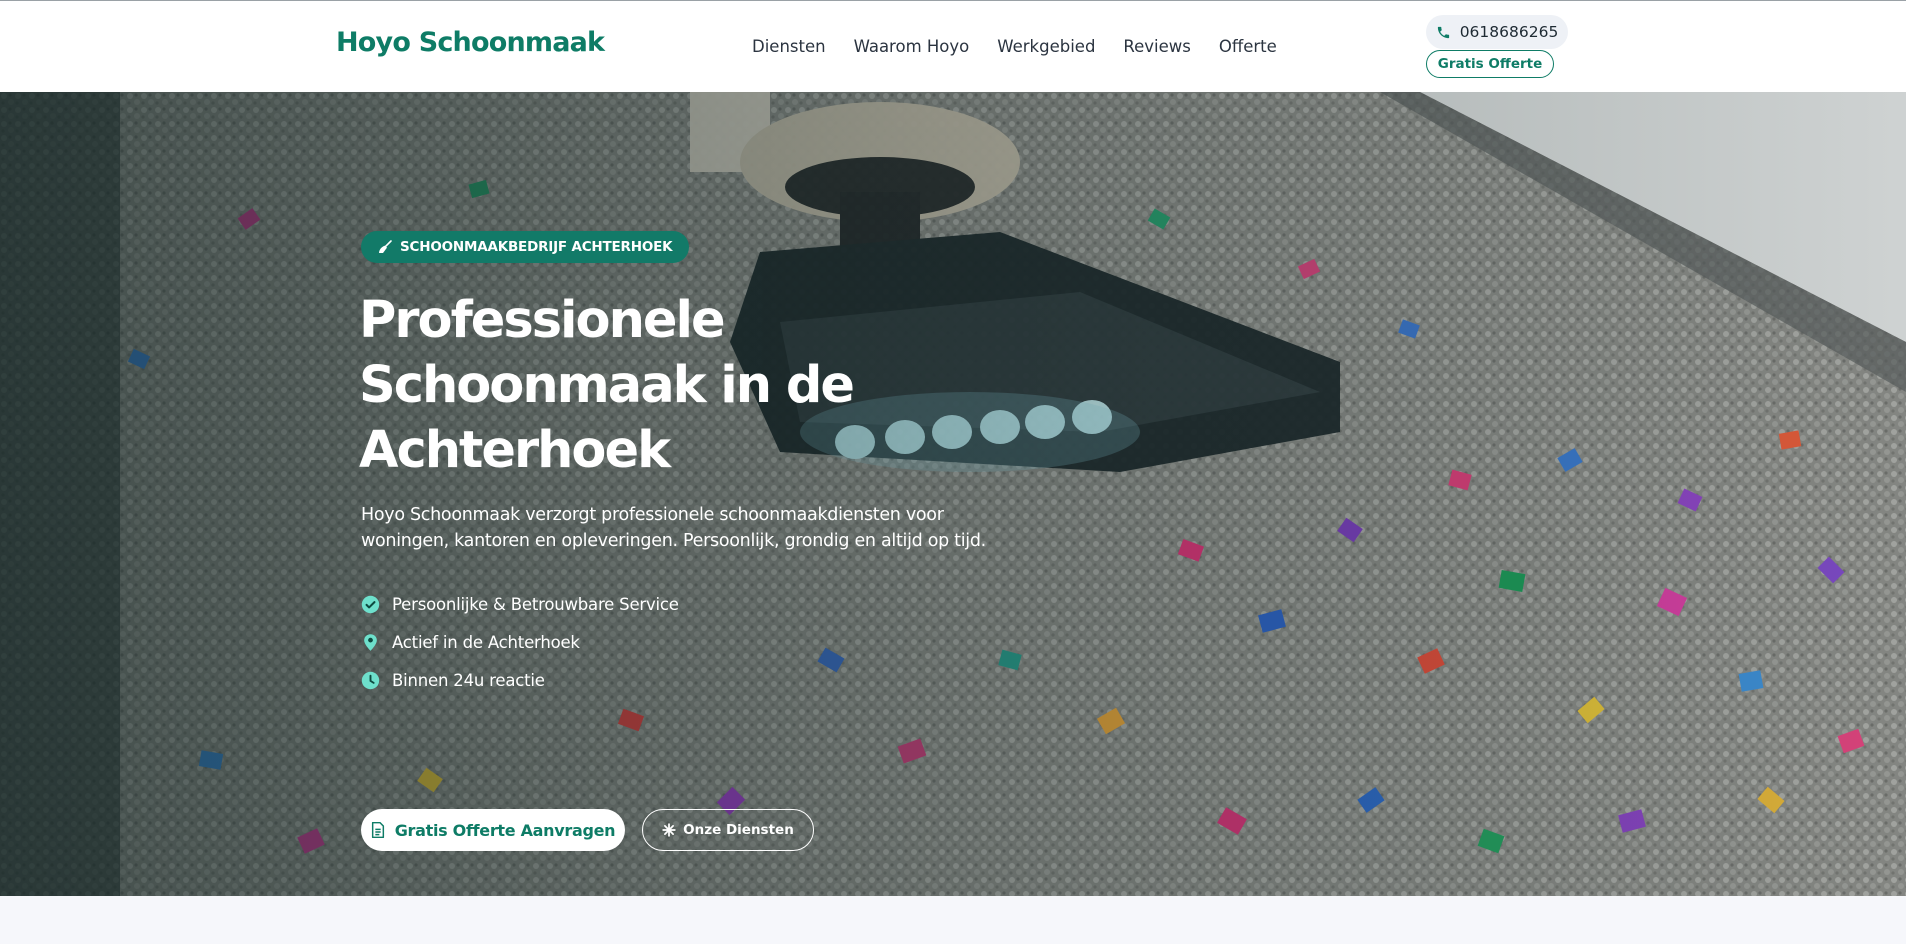 The width and height of the screenshot is (1906, 944). What do you see at coordinates (370, 680) in the screenshot?
I see `clock-icon` at bounding box center [370, 680].